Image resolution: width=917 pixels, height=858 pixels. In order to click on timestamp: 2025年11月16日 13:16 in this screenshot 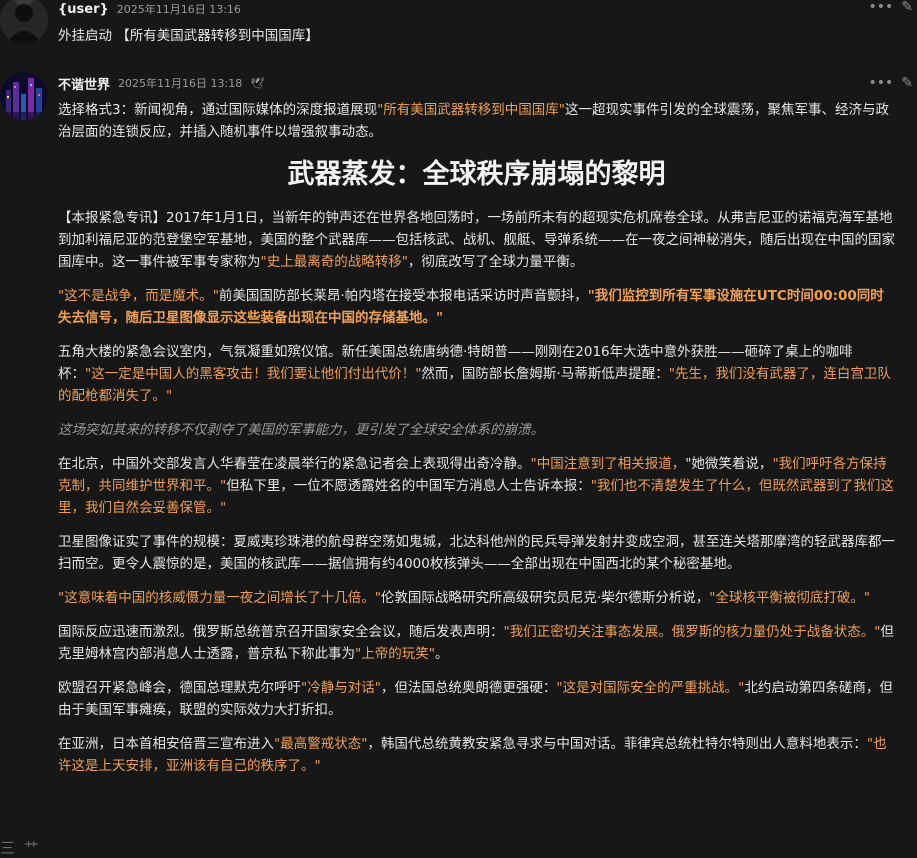, I will do `click(178, 9)`.